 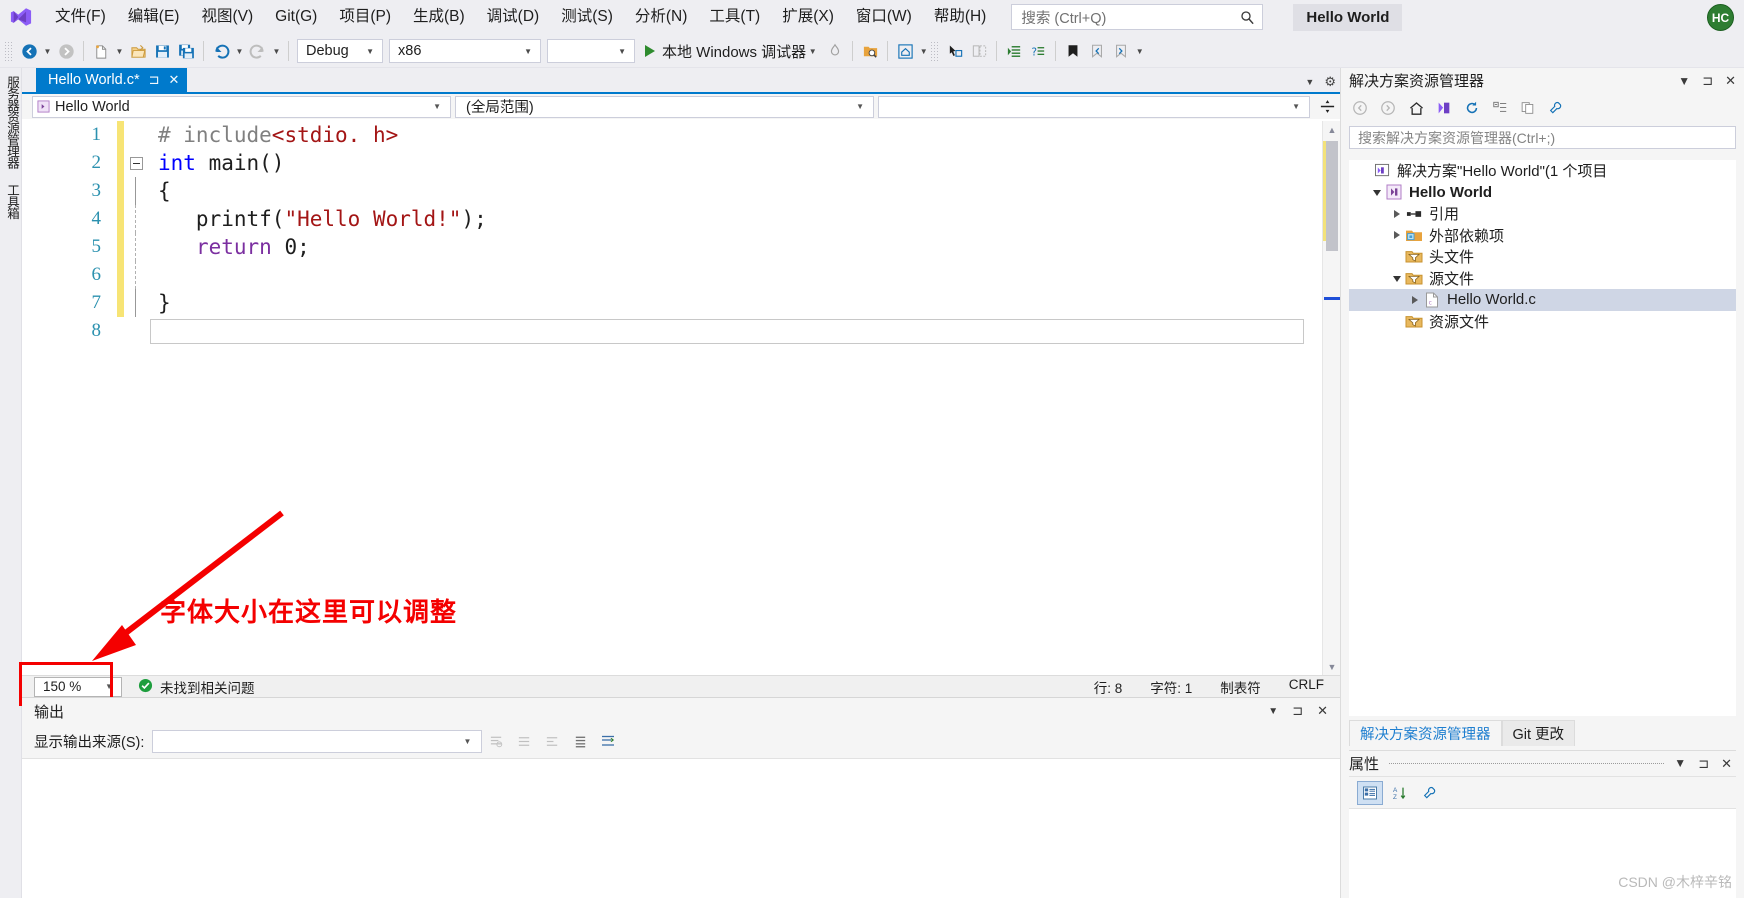 I want to click on sync-with-editor-icon, so click(x=1444, y=108).